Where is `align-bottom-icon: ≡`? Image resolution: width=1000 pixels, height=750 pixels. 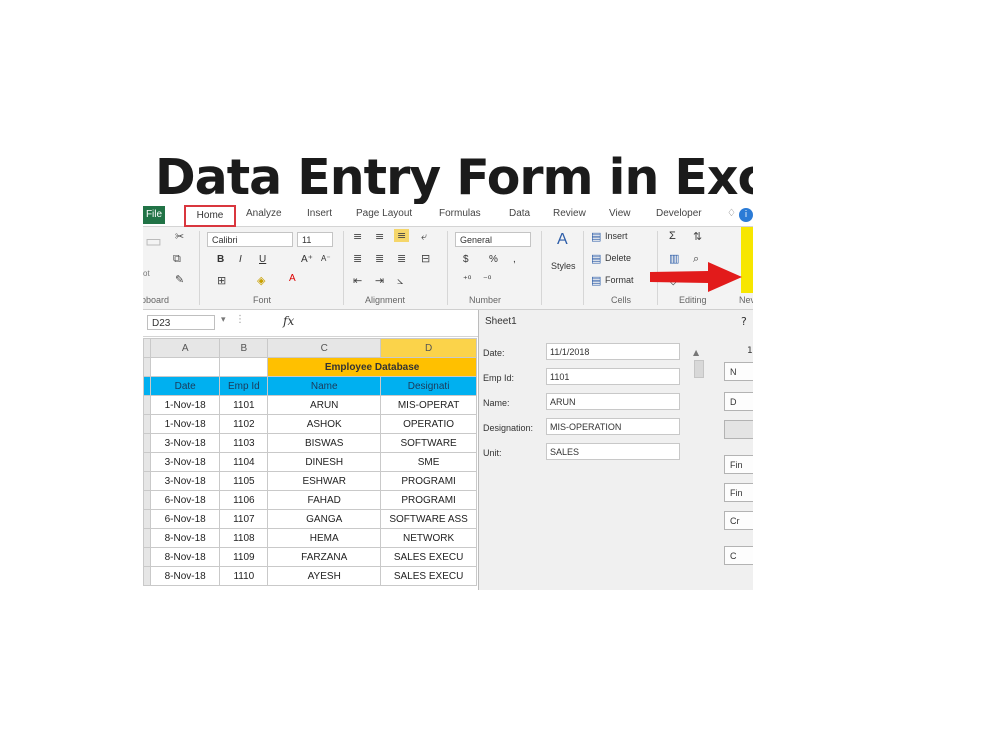
align-bottom-icon: ≡ is located at coordinates (402, 235).